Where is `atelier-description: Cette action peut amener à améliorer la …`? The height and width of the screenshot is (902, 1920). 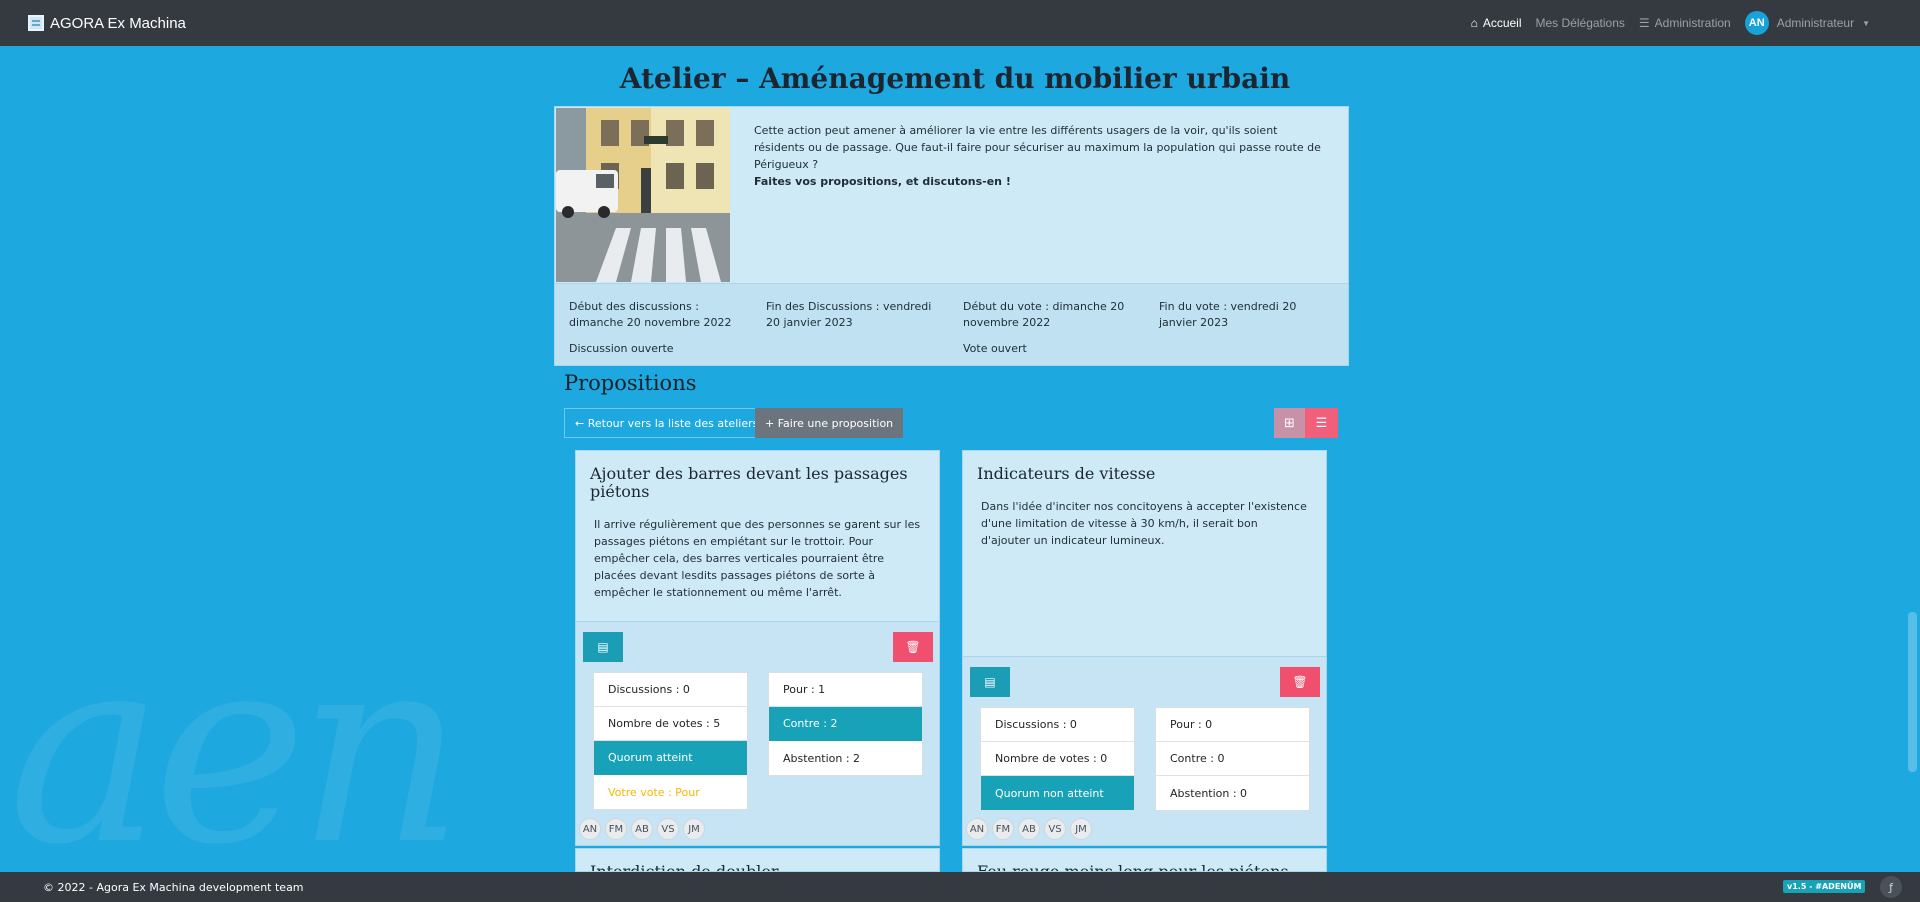
atelier-description: Cette action peut amener à améliorer la … is located at coordinates (1041, 156).